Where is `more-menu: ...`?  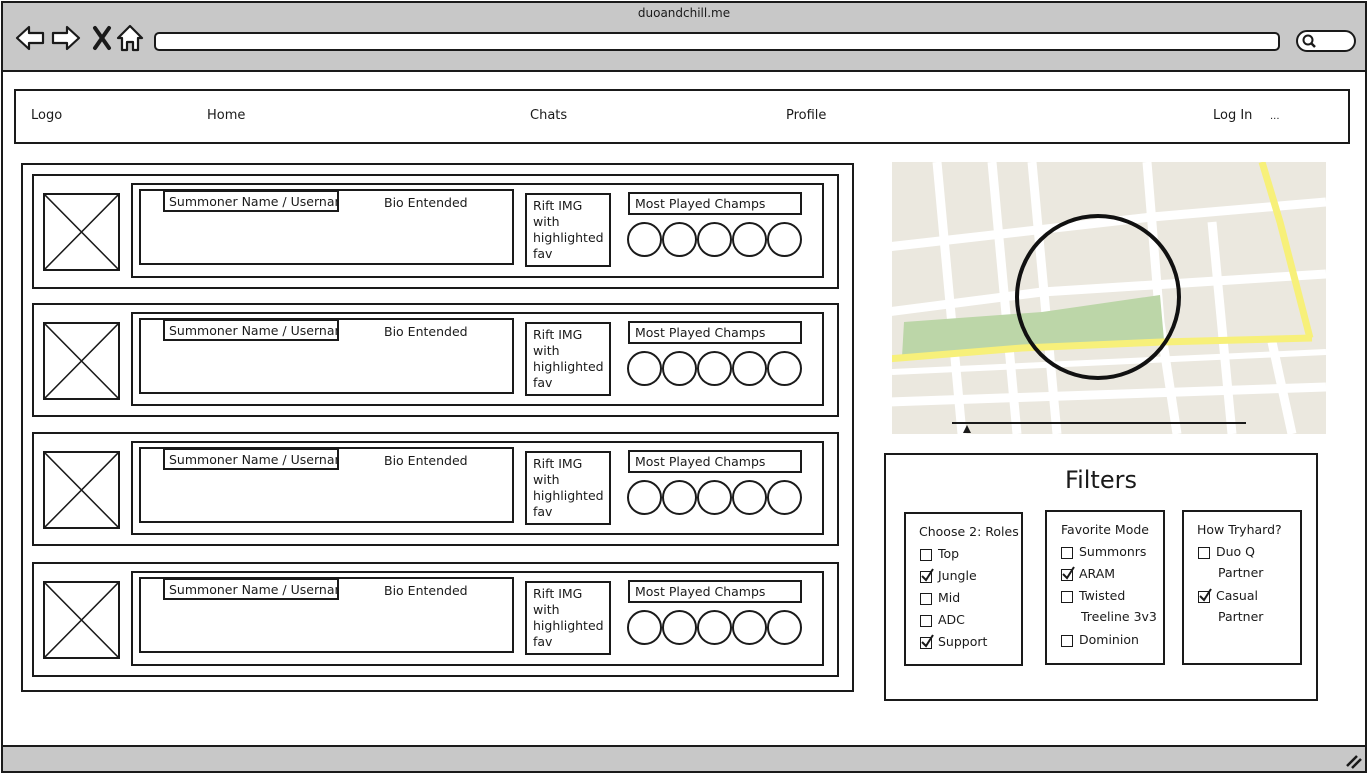 more-menu: ... is located at coordinates (1275, 116).